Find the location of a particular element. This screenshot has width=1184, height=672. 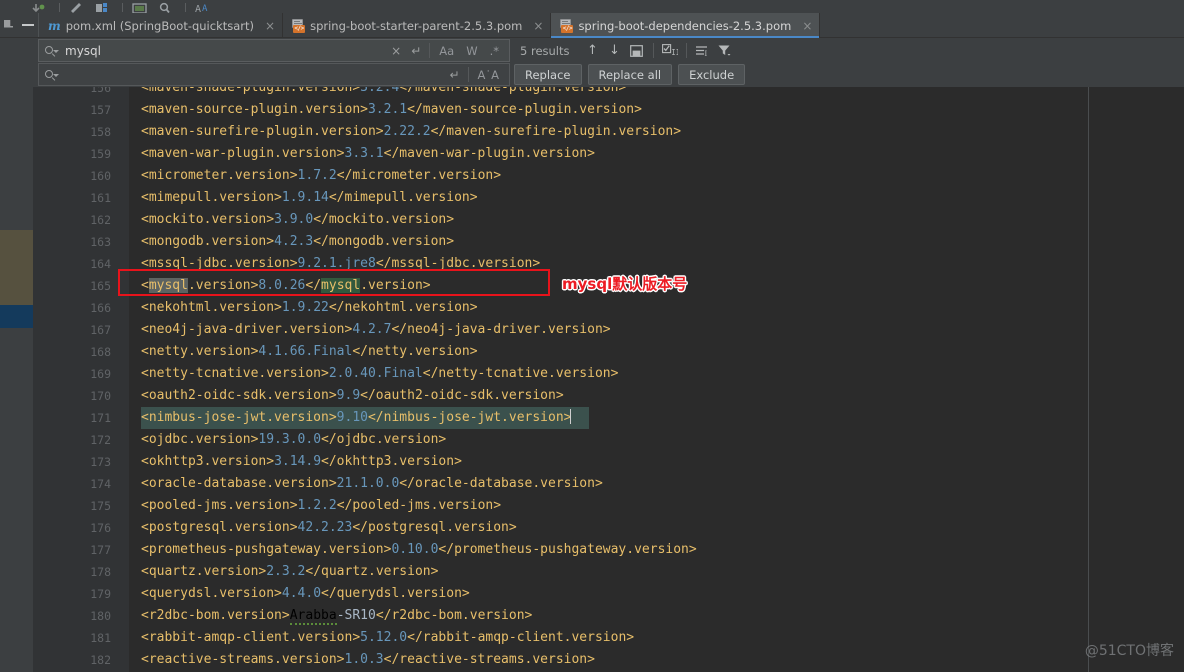

xml-tag: <oauth2-oidc-sdk.version> is located at coordinates (239, 395).